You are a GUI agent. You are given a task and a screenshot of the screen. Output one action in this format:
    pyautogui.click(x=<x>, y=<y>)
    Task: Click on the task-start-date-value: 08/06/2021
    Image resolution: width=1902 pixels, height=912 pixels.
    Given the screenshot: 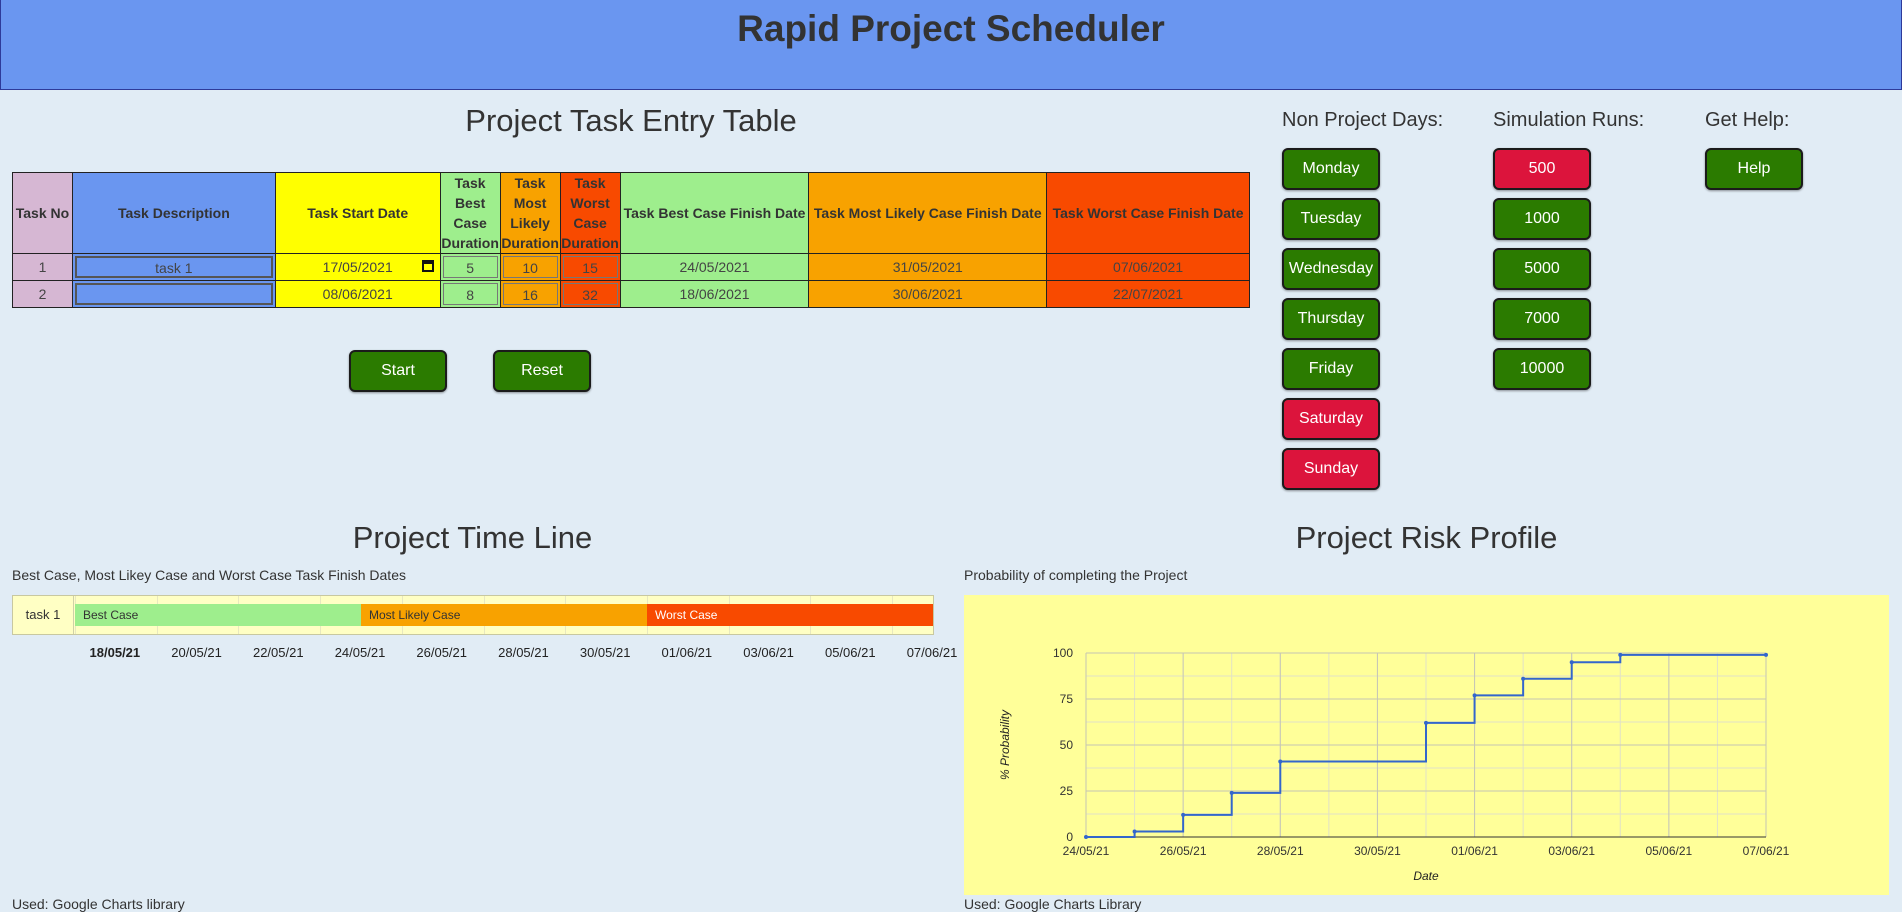 What is the action you would take?
    pyautogui.click(x=357, y=294)
    